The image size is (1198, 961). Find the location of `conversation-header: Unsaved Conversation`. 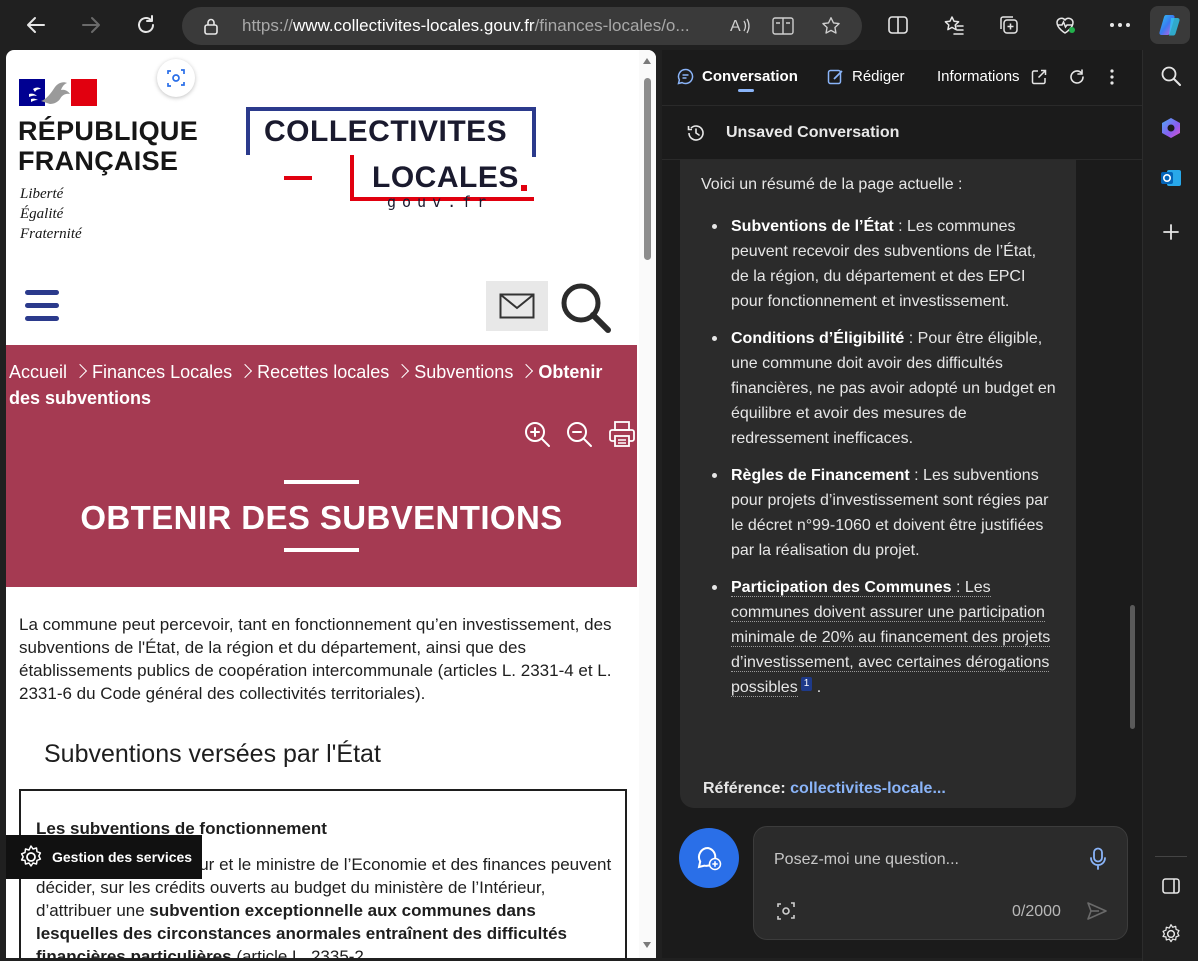

conversation-header: Unsaved Conversation is located at coordinates (902, 133).